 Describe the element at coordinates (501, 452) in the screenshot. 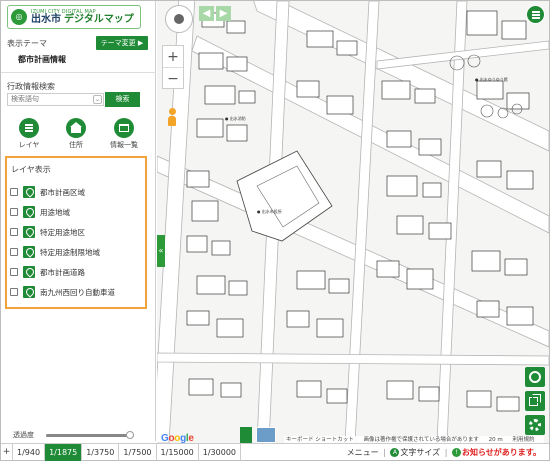

I see `notice-link: お知らせがあります。` at that location.